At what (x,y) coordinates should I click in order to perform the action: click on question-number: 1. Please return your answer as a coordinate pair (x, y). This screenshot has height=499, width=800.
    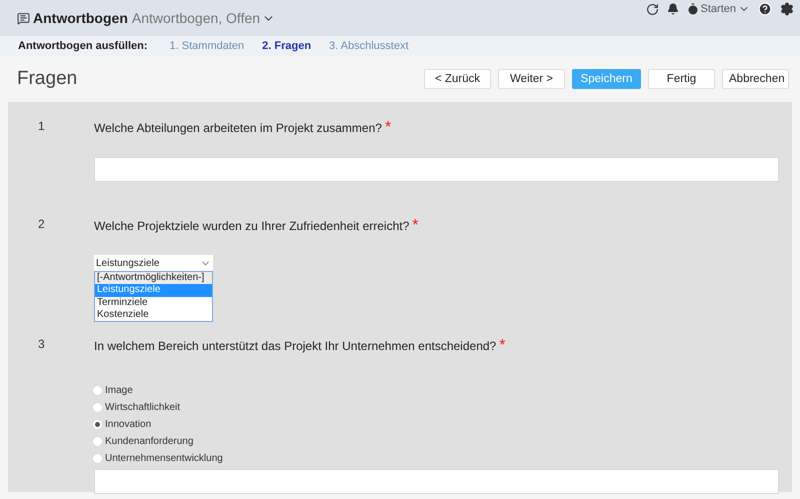
    Looking at the image, I should click on (42, 127).